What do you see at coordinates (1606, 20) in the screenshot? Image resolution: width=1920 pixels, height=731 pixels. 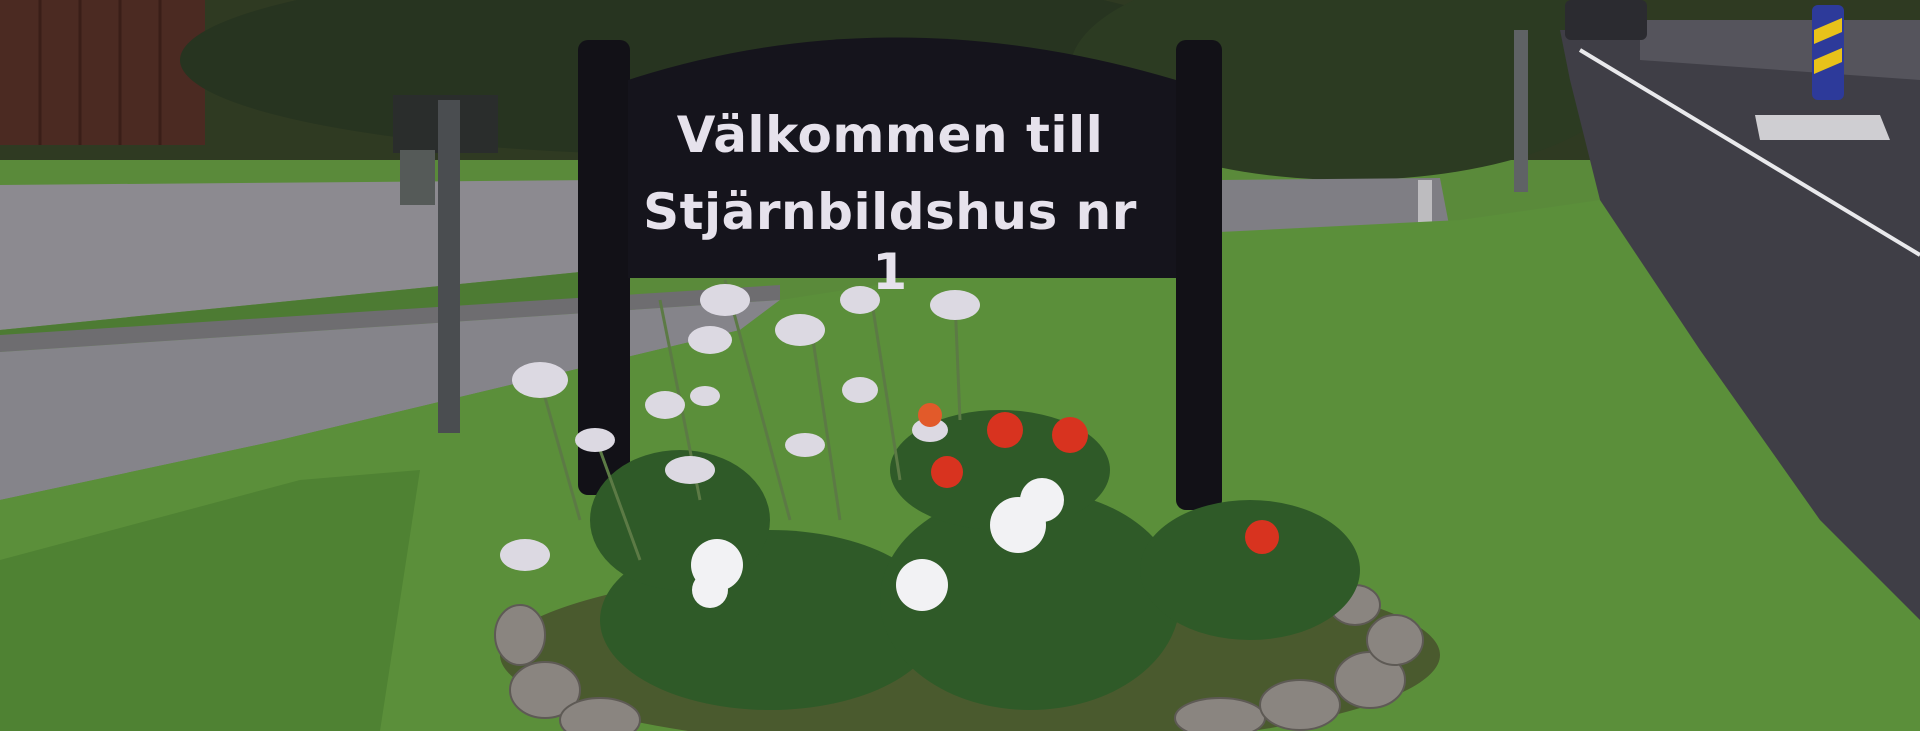 I see `car` at bounding box center [1606, 20].